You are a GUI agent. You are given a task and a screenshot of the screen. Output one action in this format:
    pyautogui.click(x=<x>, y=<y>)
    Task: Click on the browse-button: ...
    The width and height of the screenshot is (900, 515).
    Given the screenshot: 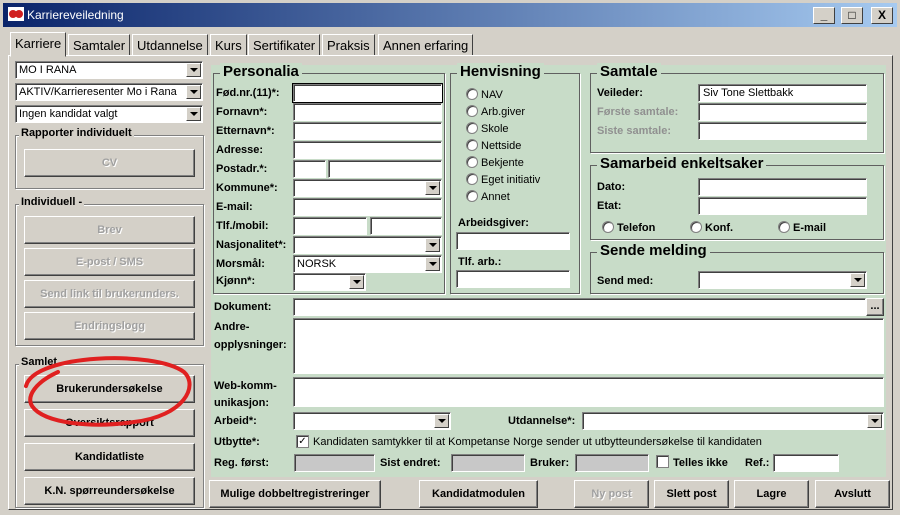 What is the action you would take?
    pyautogui.click(x=875, y=307)
    